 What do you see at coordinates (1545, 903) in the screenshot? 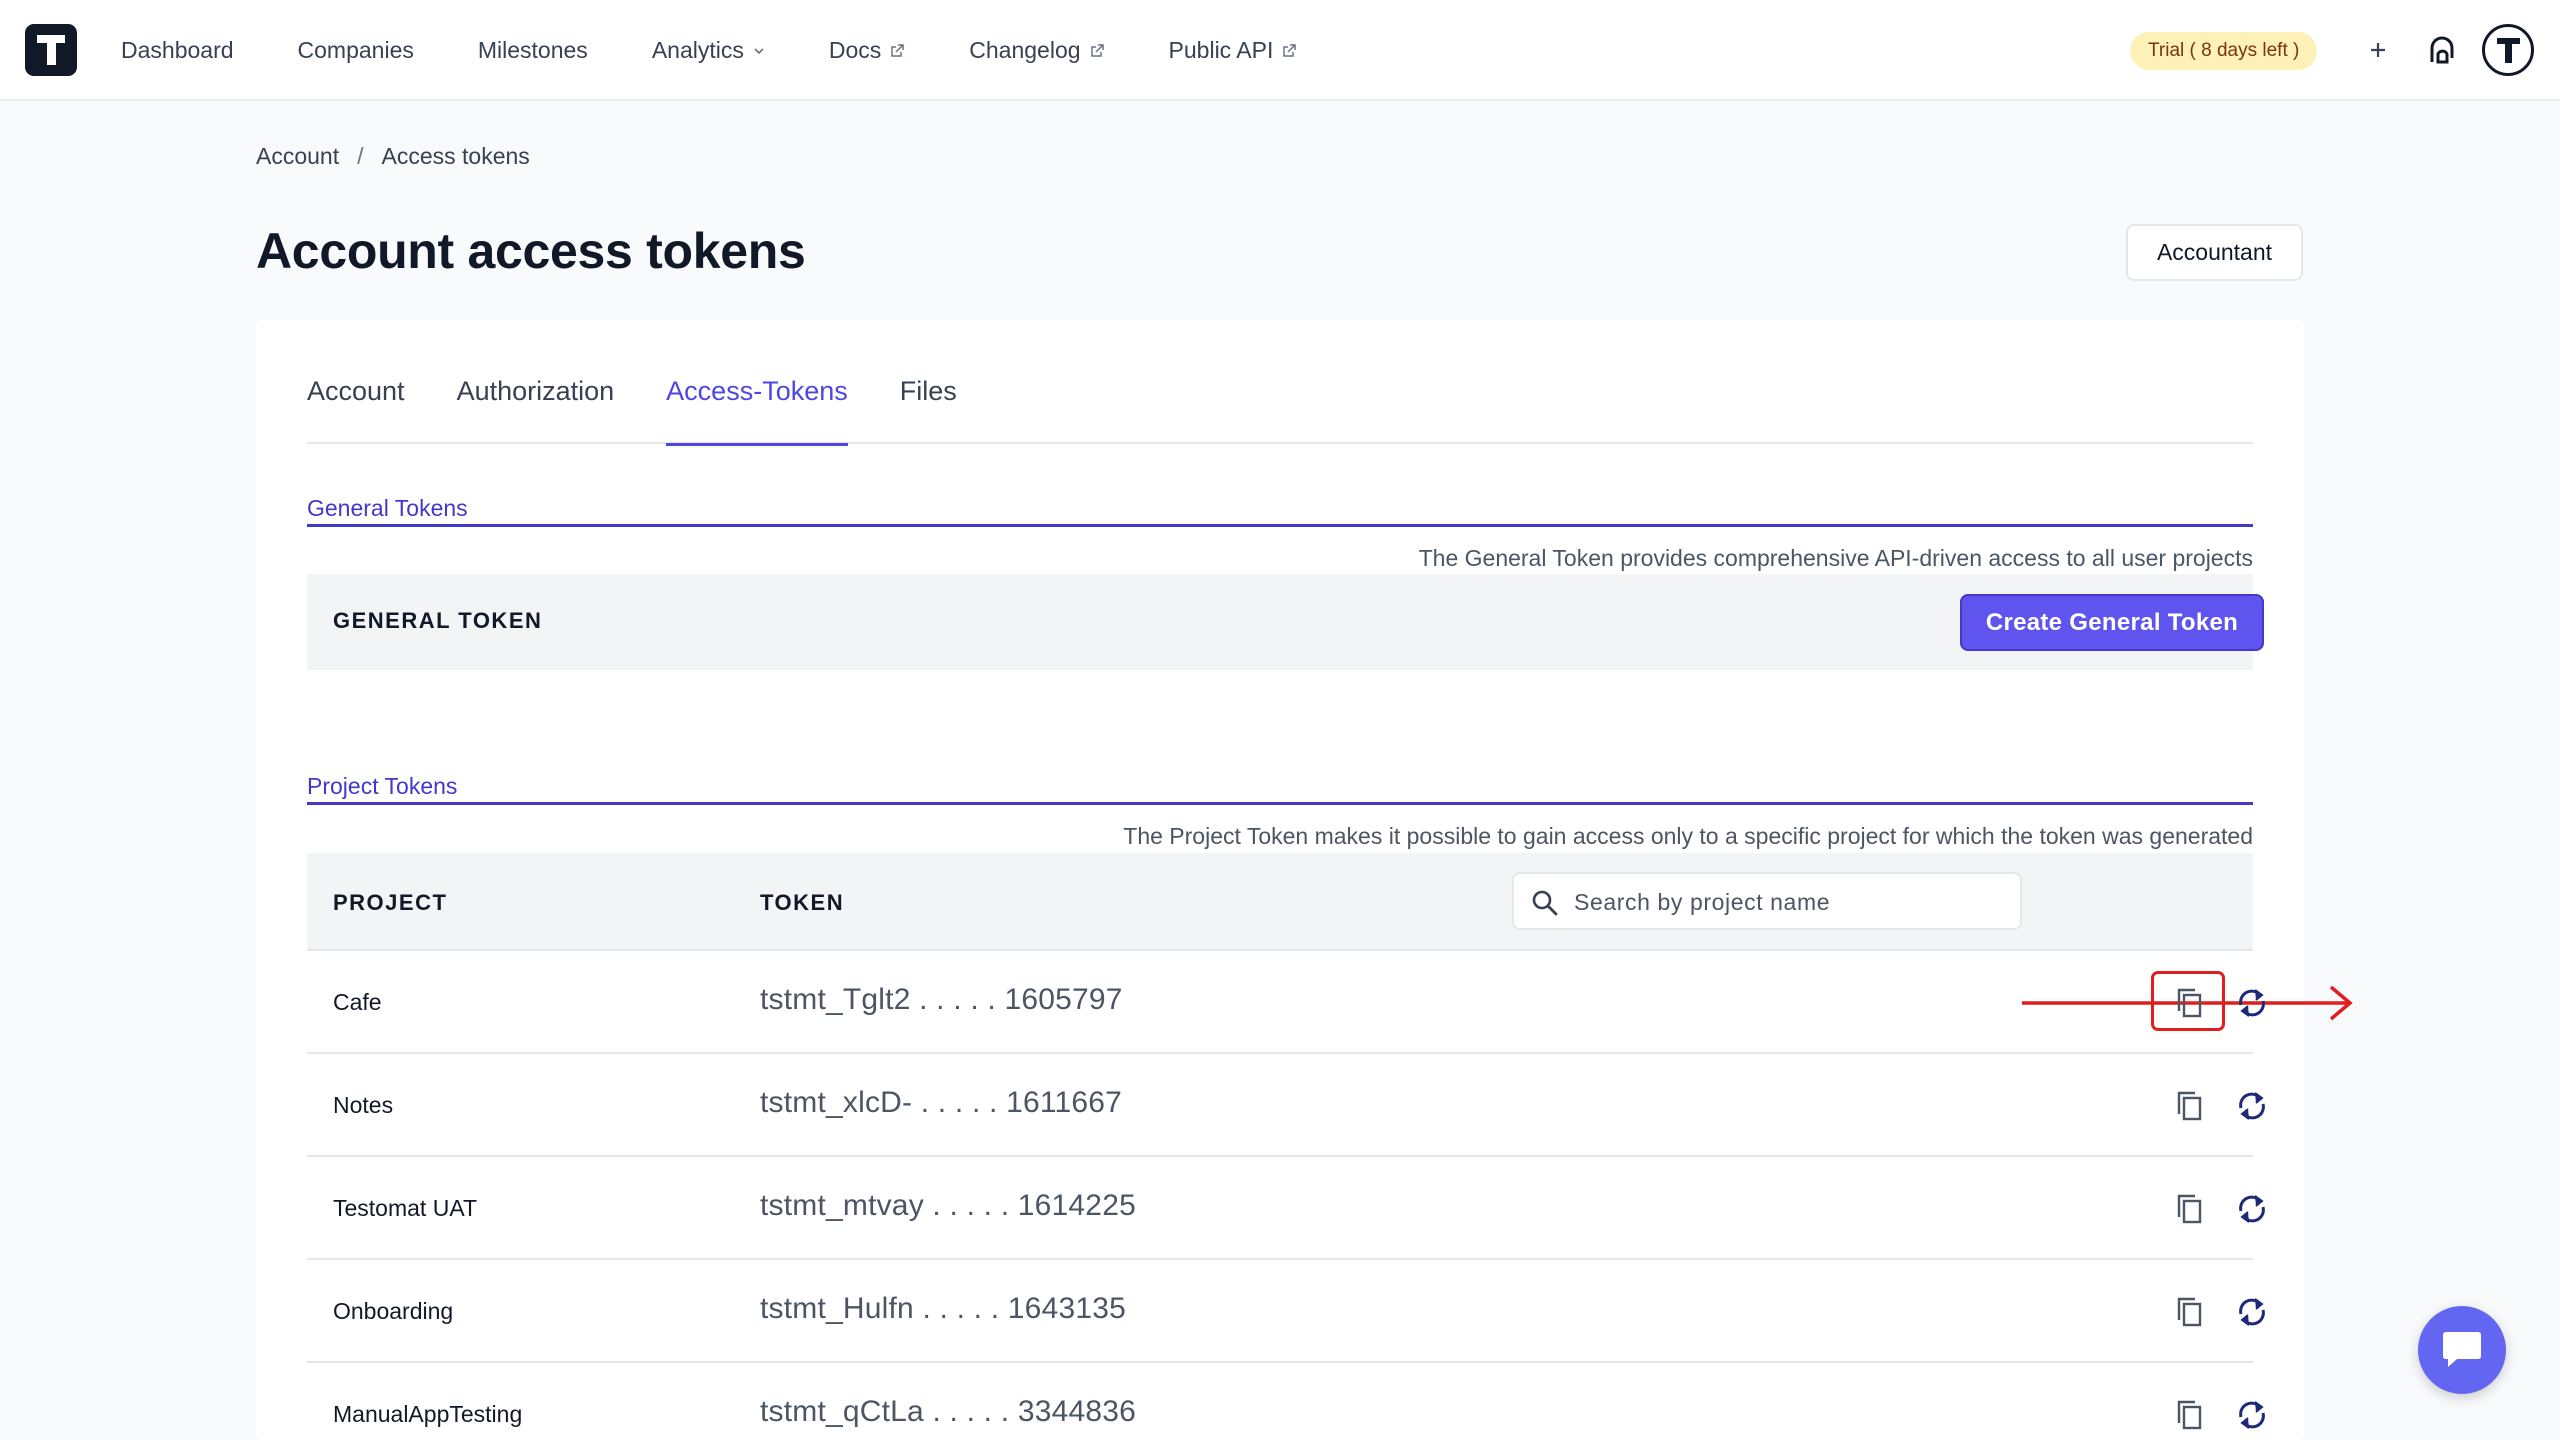
I see `search-icon` at bounding box center [1545, 903].